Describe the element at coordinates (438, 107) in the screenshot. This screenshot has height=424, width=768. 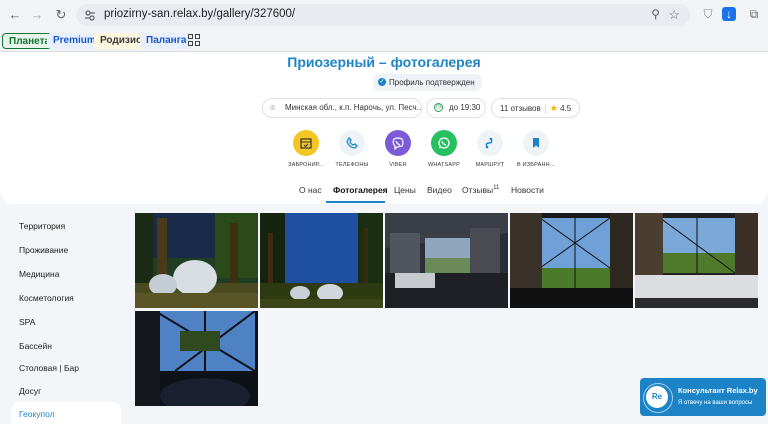
I see `clock-icon: ◷` at that location.